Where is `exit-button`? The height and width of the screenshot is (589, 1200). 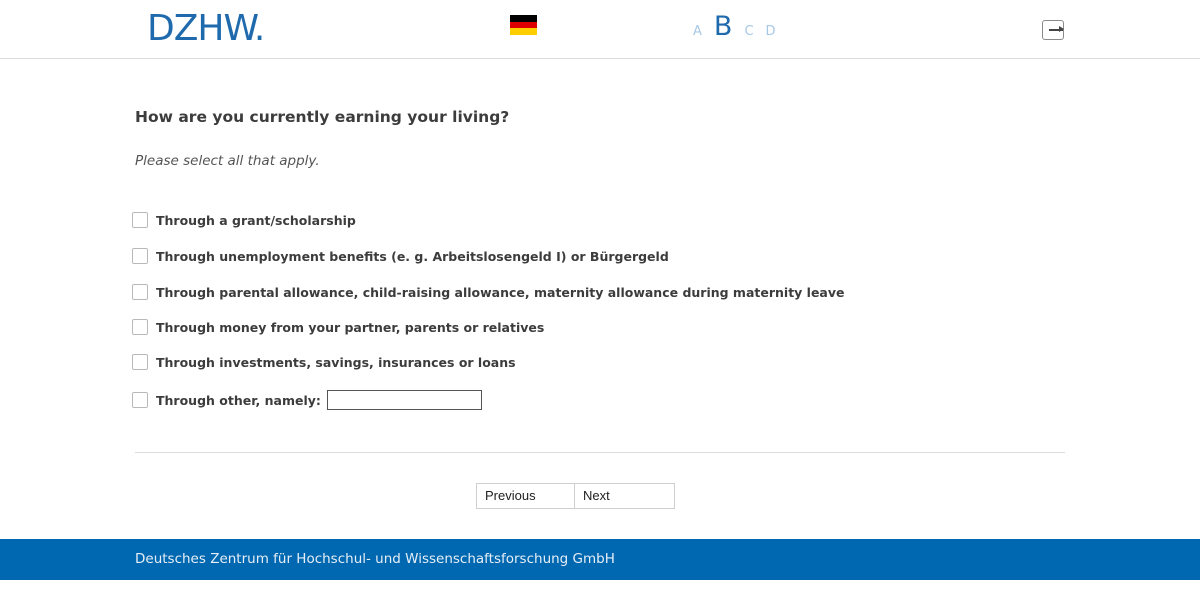 exit-button is located at coordinates (1053, 30).